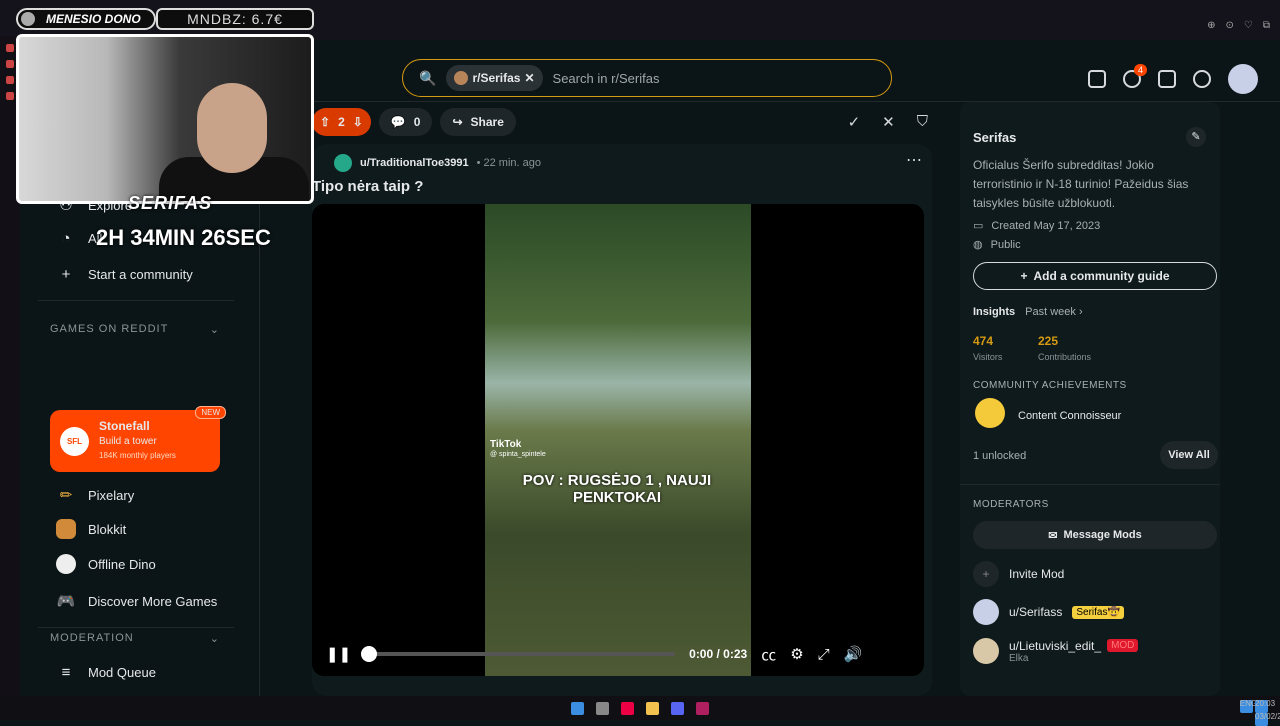 The width and height of the screenshot is (1280, 726). Describe the element at coordinates (978, 245) in the screenshot. I see `globe-icon: ◍` at that location.